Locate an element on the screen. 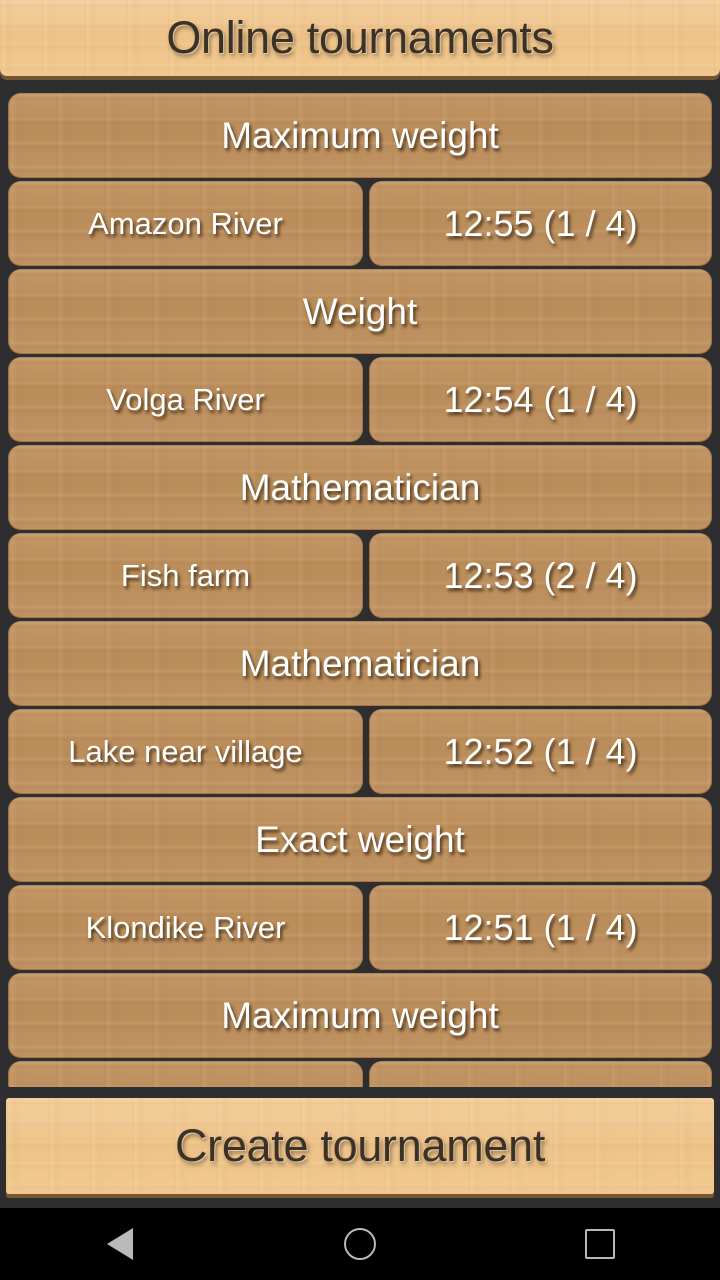 The height and width of the screenshot is (1280, 720). tournament-group: Mathematician Fish farm 12:53 (2 / 4) is located at coordinates (360, 531).